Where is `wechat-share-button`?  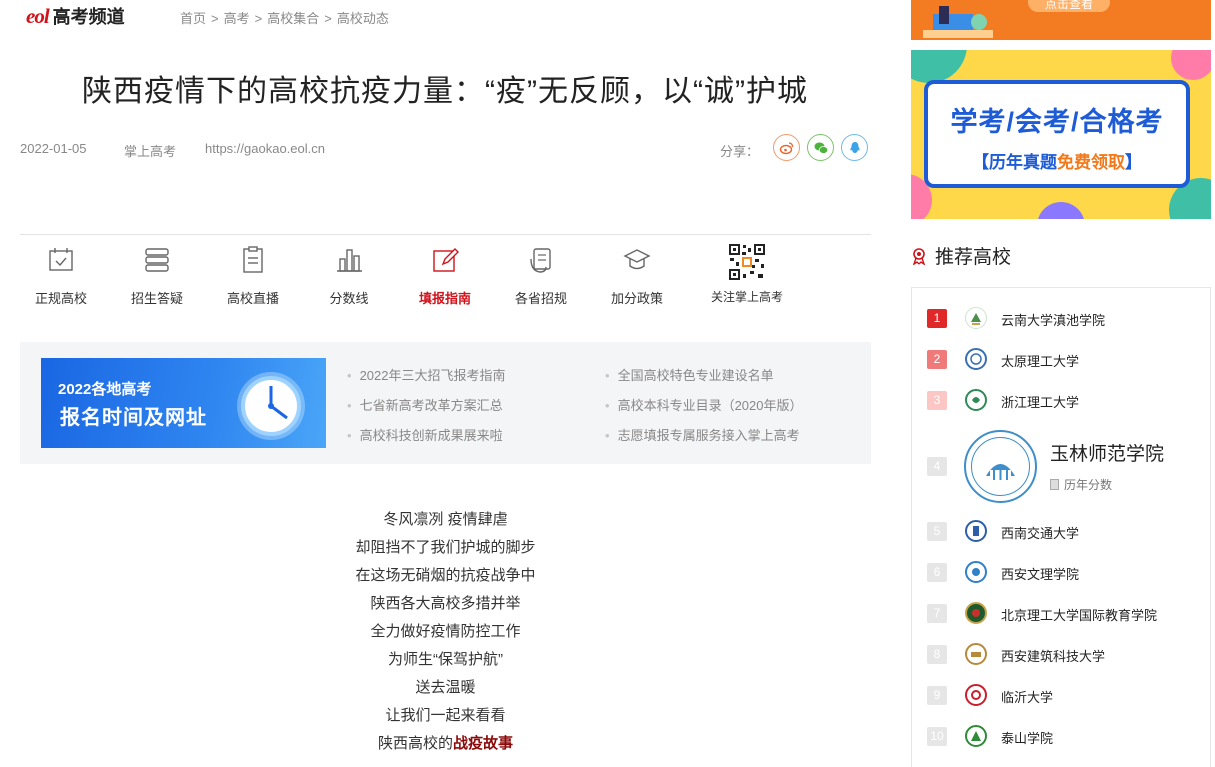
wechat-share-button is located at coordinates (820, 147).